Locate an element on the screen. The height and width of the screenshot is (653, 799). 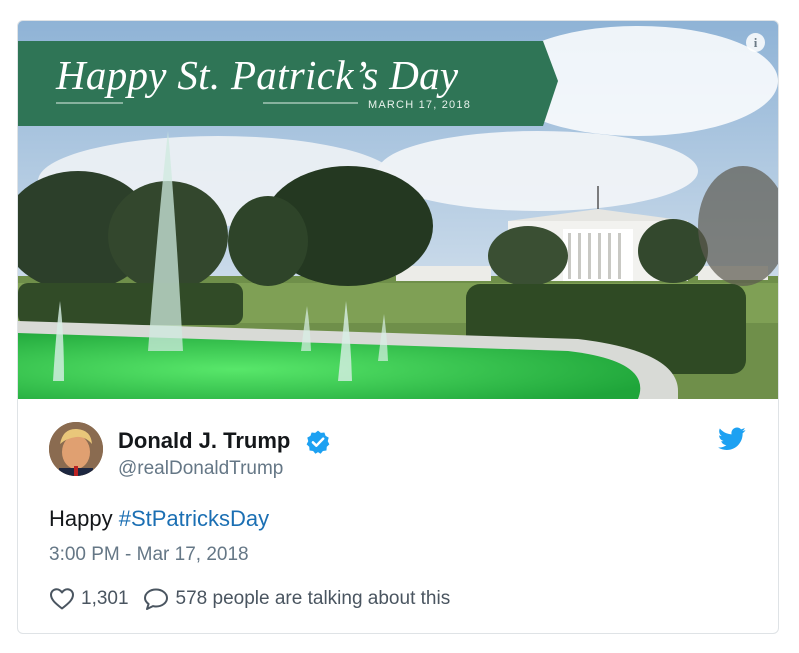
tweet-timestamp: 3:00 PM - Mar 17, 2018 is located at coordinates (149, 555).